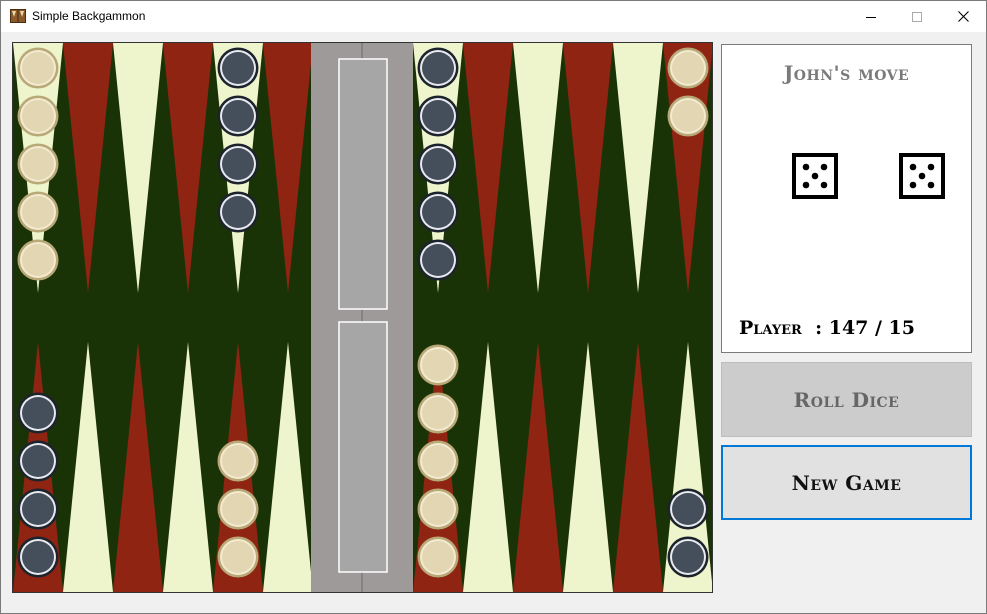 This screenshot has height=614, width=987. Describe the element at coordinates (18, 16) in the screenshot. I see `backgammon-app-icon` at that location.